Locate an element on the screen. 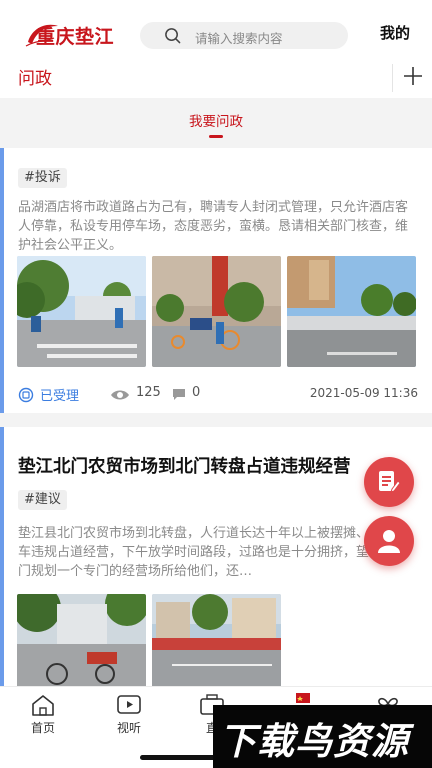 The image size is (432, 768). view-count: 125 is located at coordinates (148, 392).